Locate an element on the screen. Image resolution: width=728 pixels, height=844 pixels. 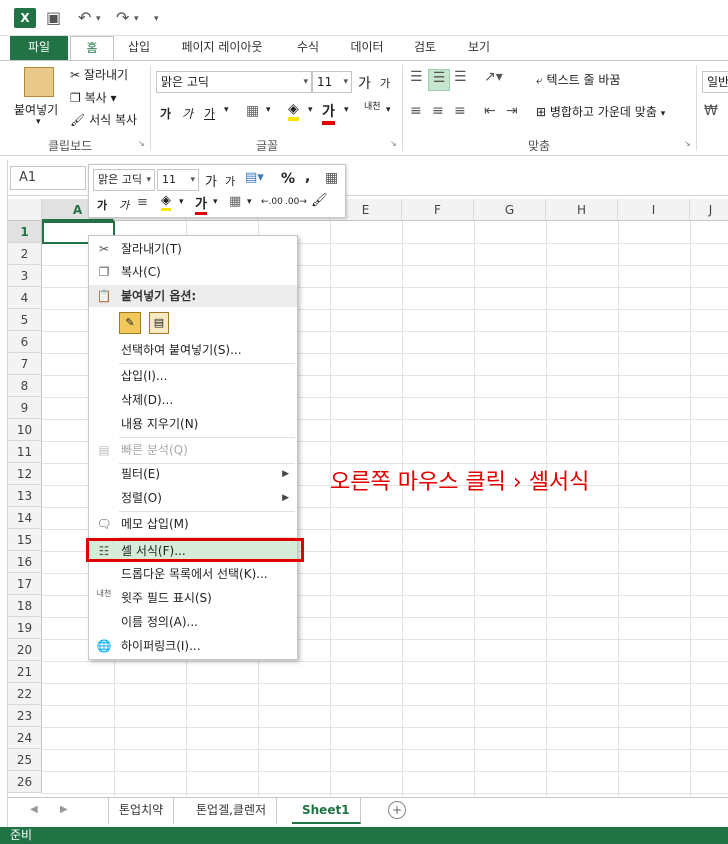
sheet-tab: 톤업치약 is located at coordinates (141, 811).